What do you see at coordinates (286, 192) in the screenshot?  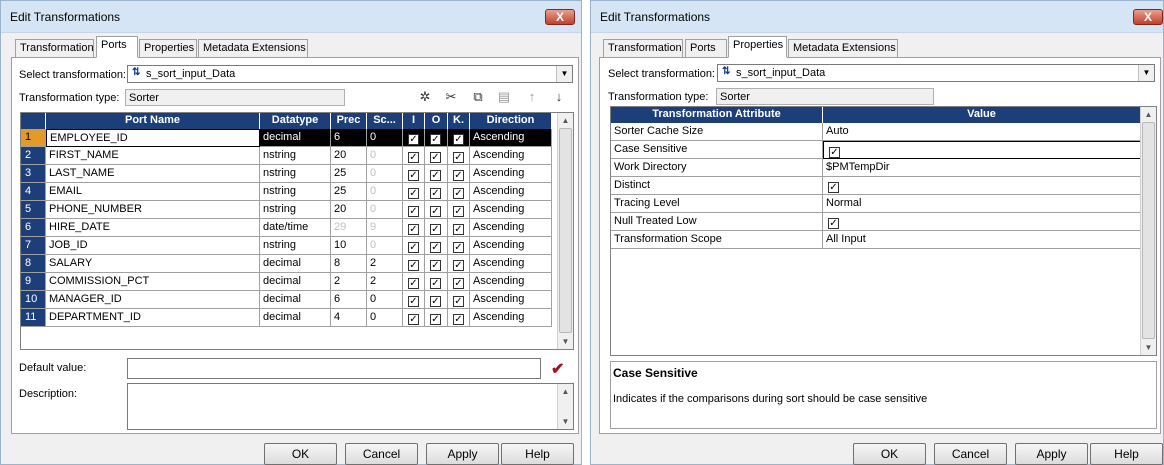 I see `port-row: 4 EMAIL nstring 25 0 ✓ ✓ ✓ Ascending` at bounding box center [286, 192].